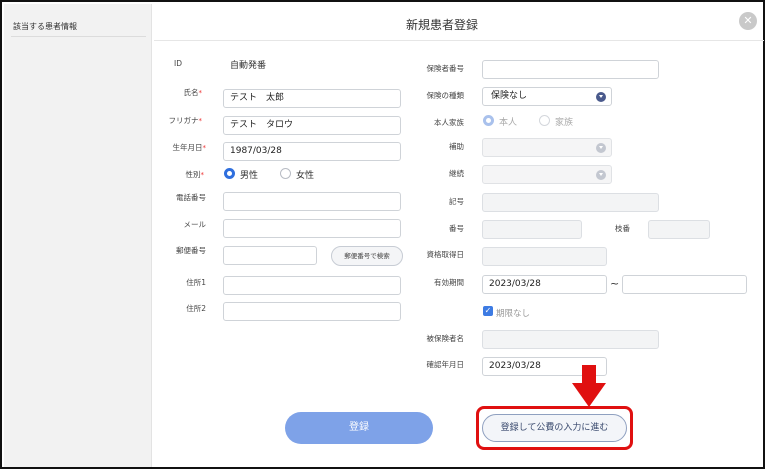 The width and height of the screenshot is (765, 469). Describe the element at coordinates (191, 92) in the screenshot. I see `name-label-text: 氏名` at that location.